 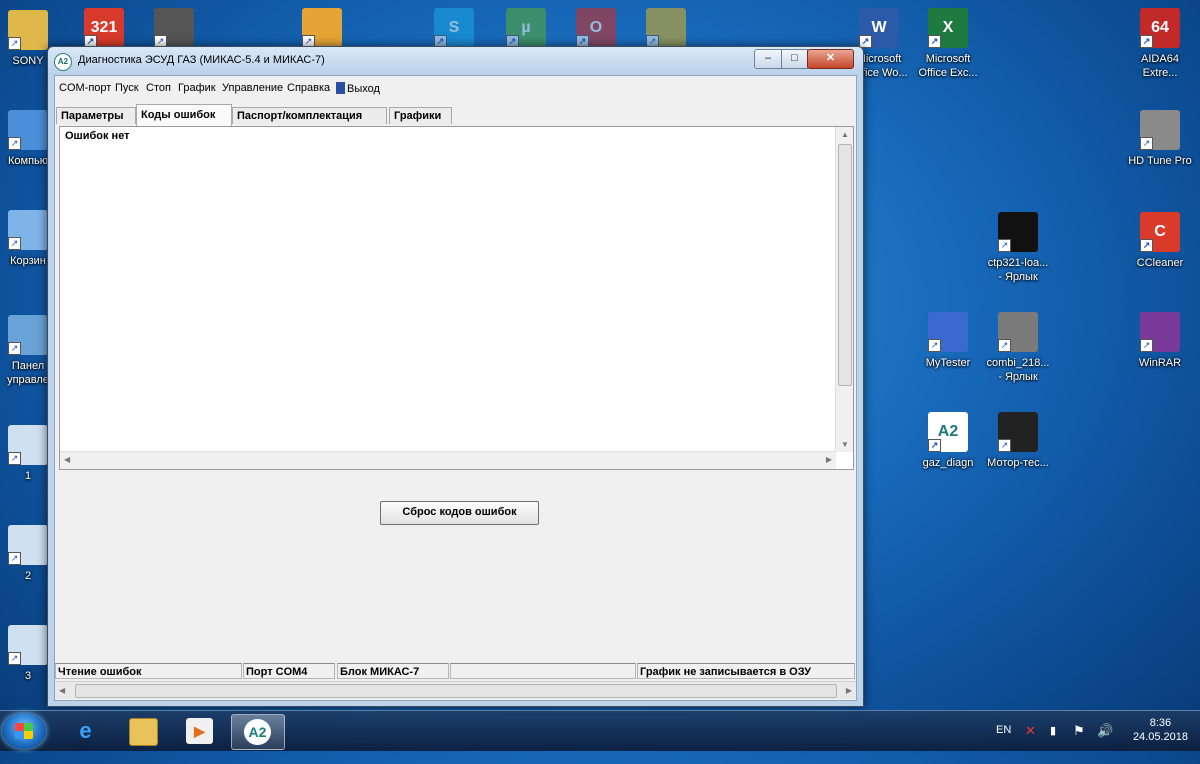 I want to click on desktop-icon-right-9-icon: A2 ↗, so click(x=948, y=432).